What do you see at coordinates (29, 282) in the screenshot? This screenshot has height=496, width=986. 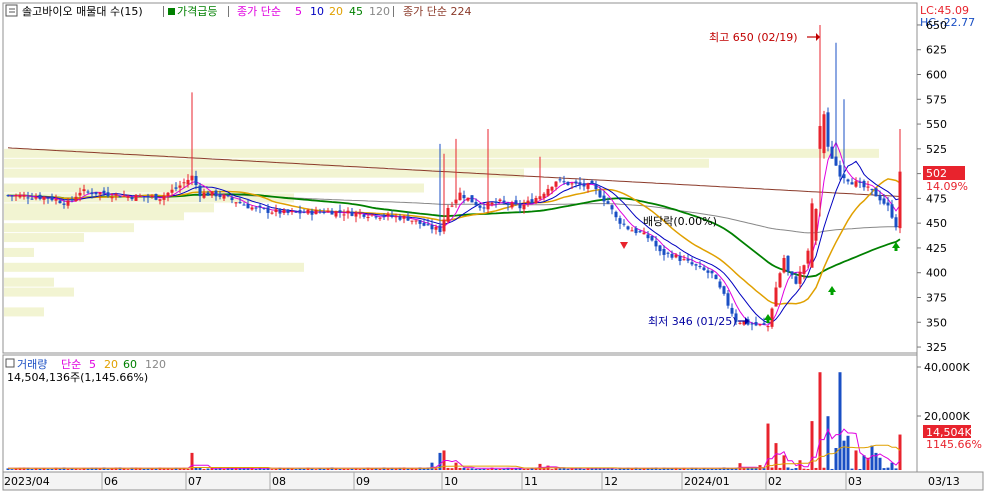 I see `profile-band` at bounding box center [29, 282].